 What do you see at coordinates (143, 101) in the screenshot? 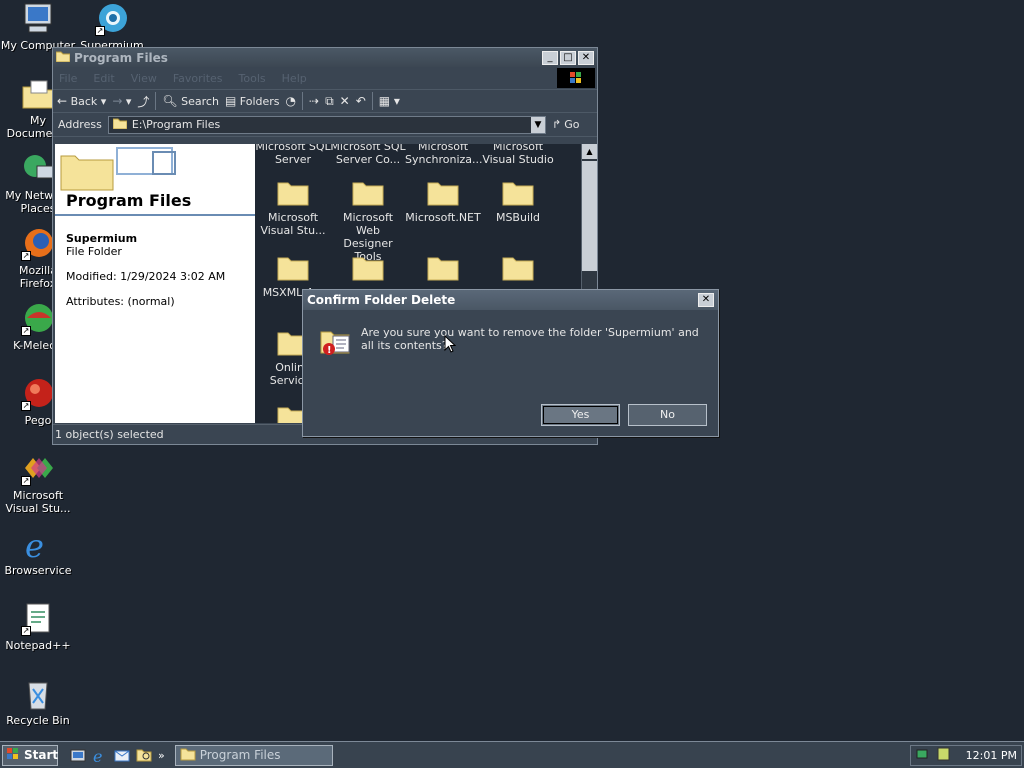
I see `up-folder-icon: ⤴` at bounding box center [143, 101].